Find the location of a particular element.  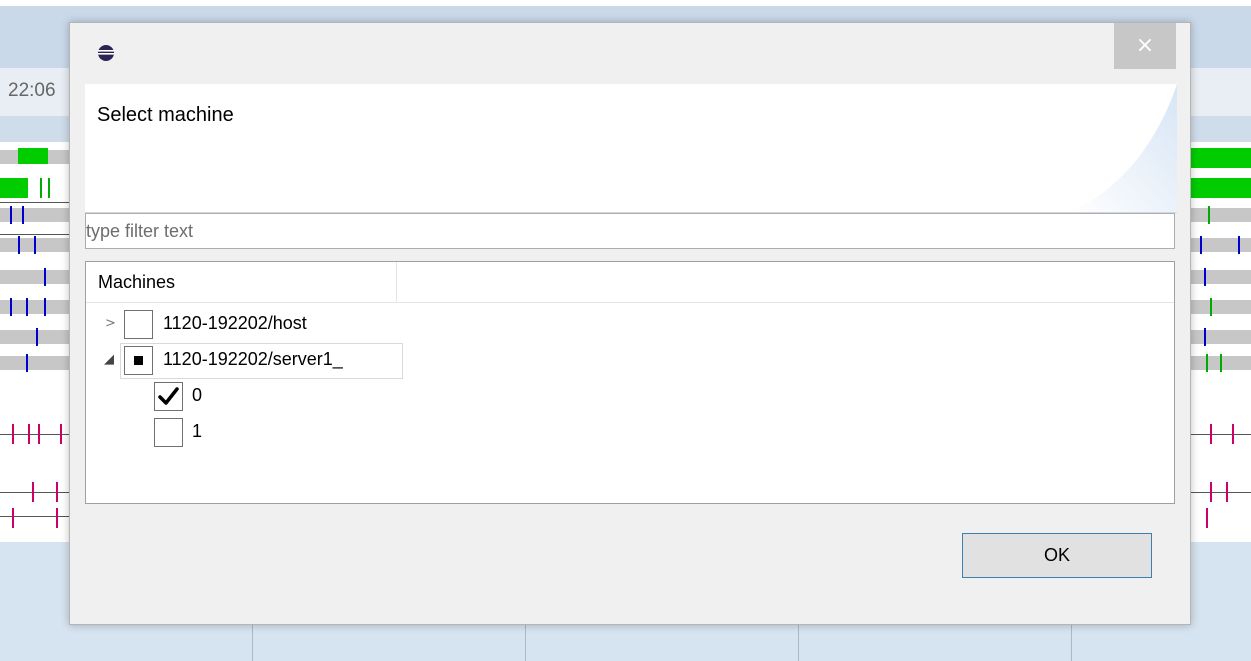

tree-header: Machines is located at coordinates (630, 282).